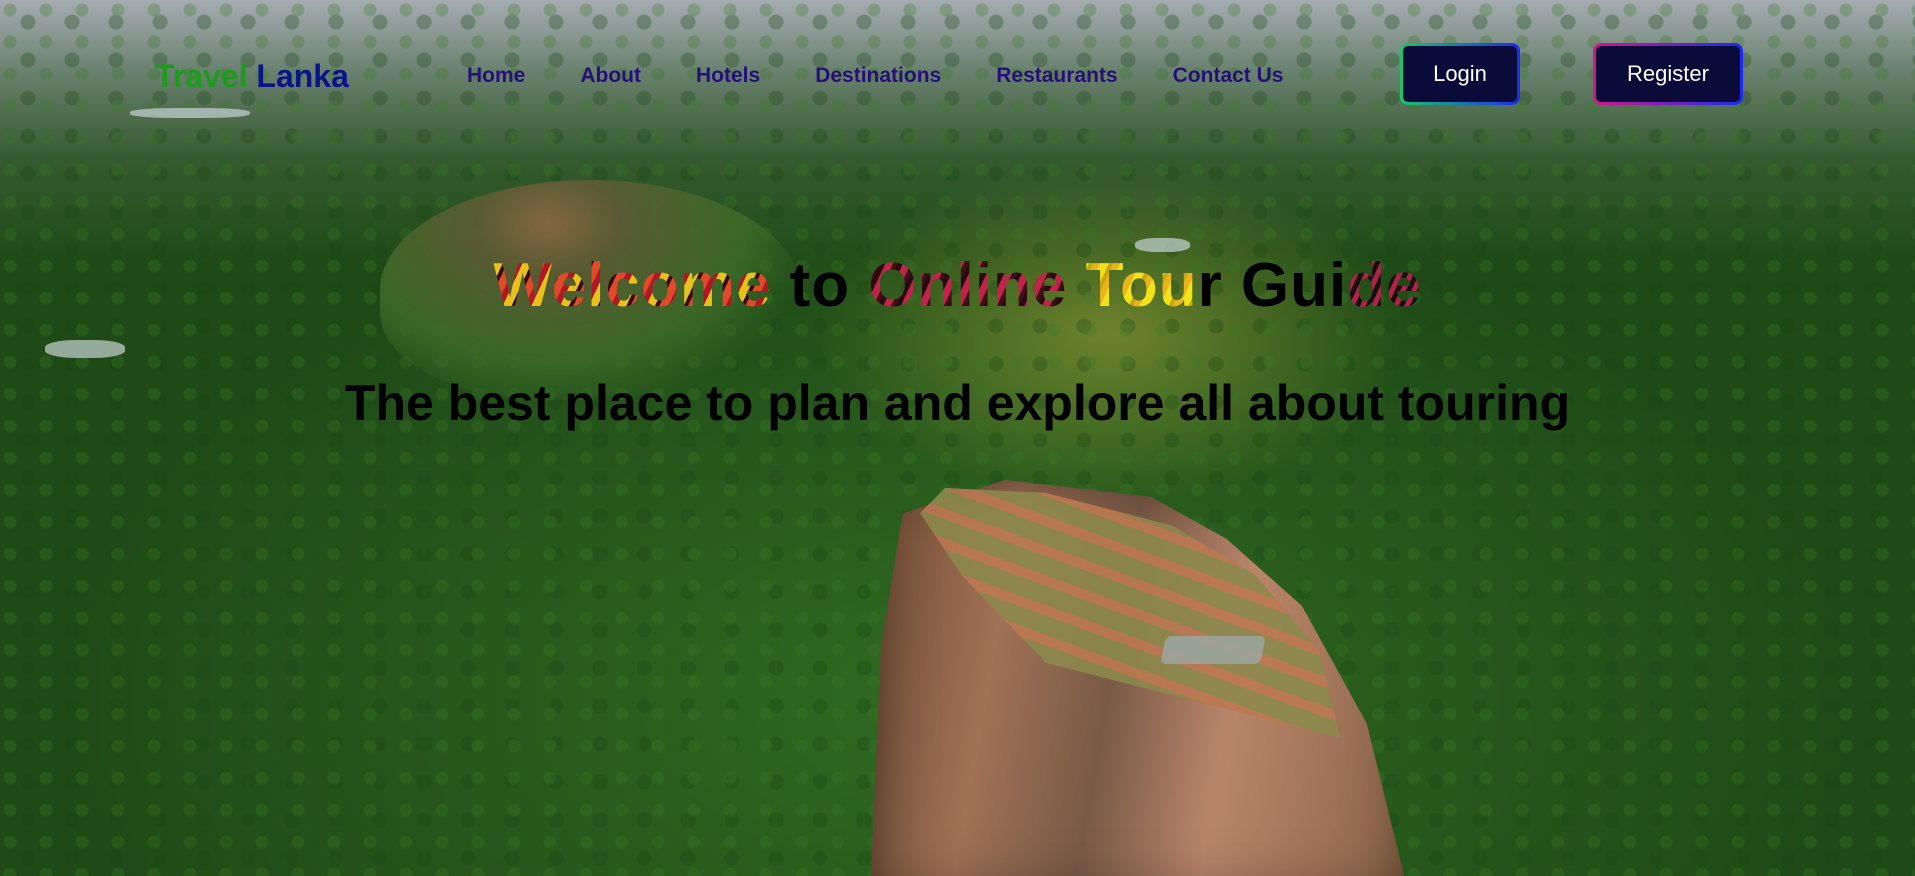  What do you see at coordinates (610, 76) in the screenshot?
I see `nav-link-about: About` at bounding box center [610, 76].